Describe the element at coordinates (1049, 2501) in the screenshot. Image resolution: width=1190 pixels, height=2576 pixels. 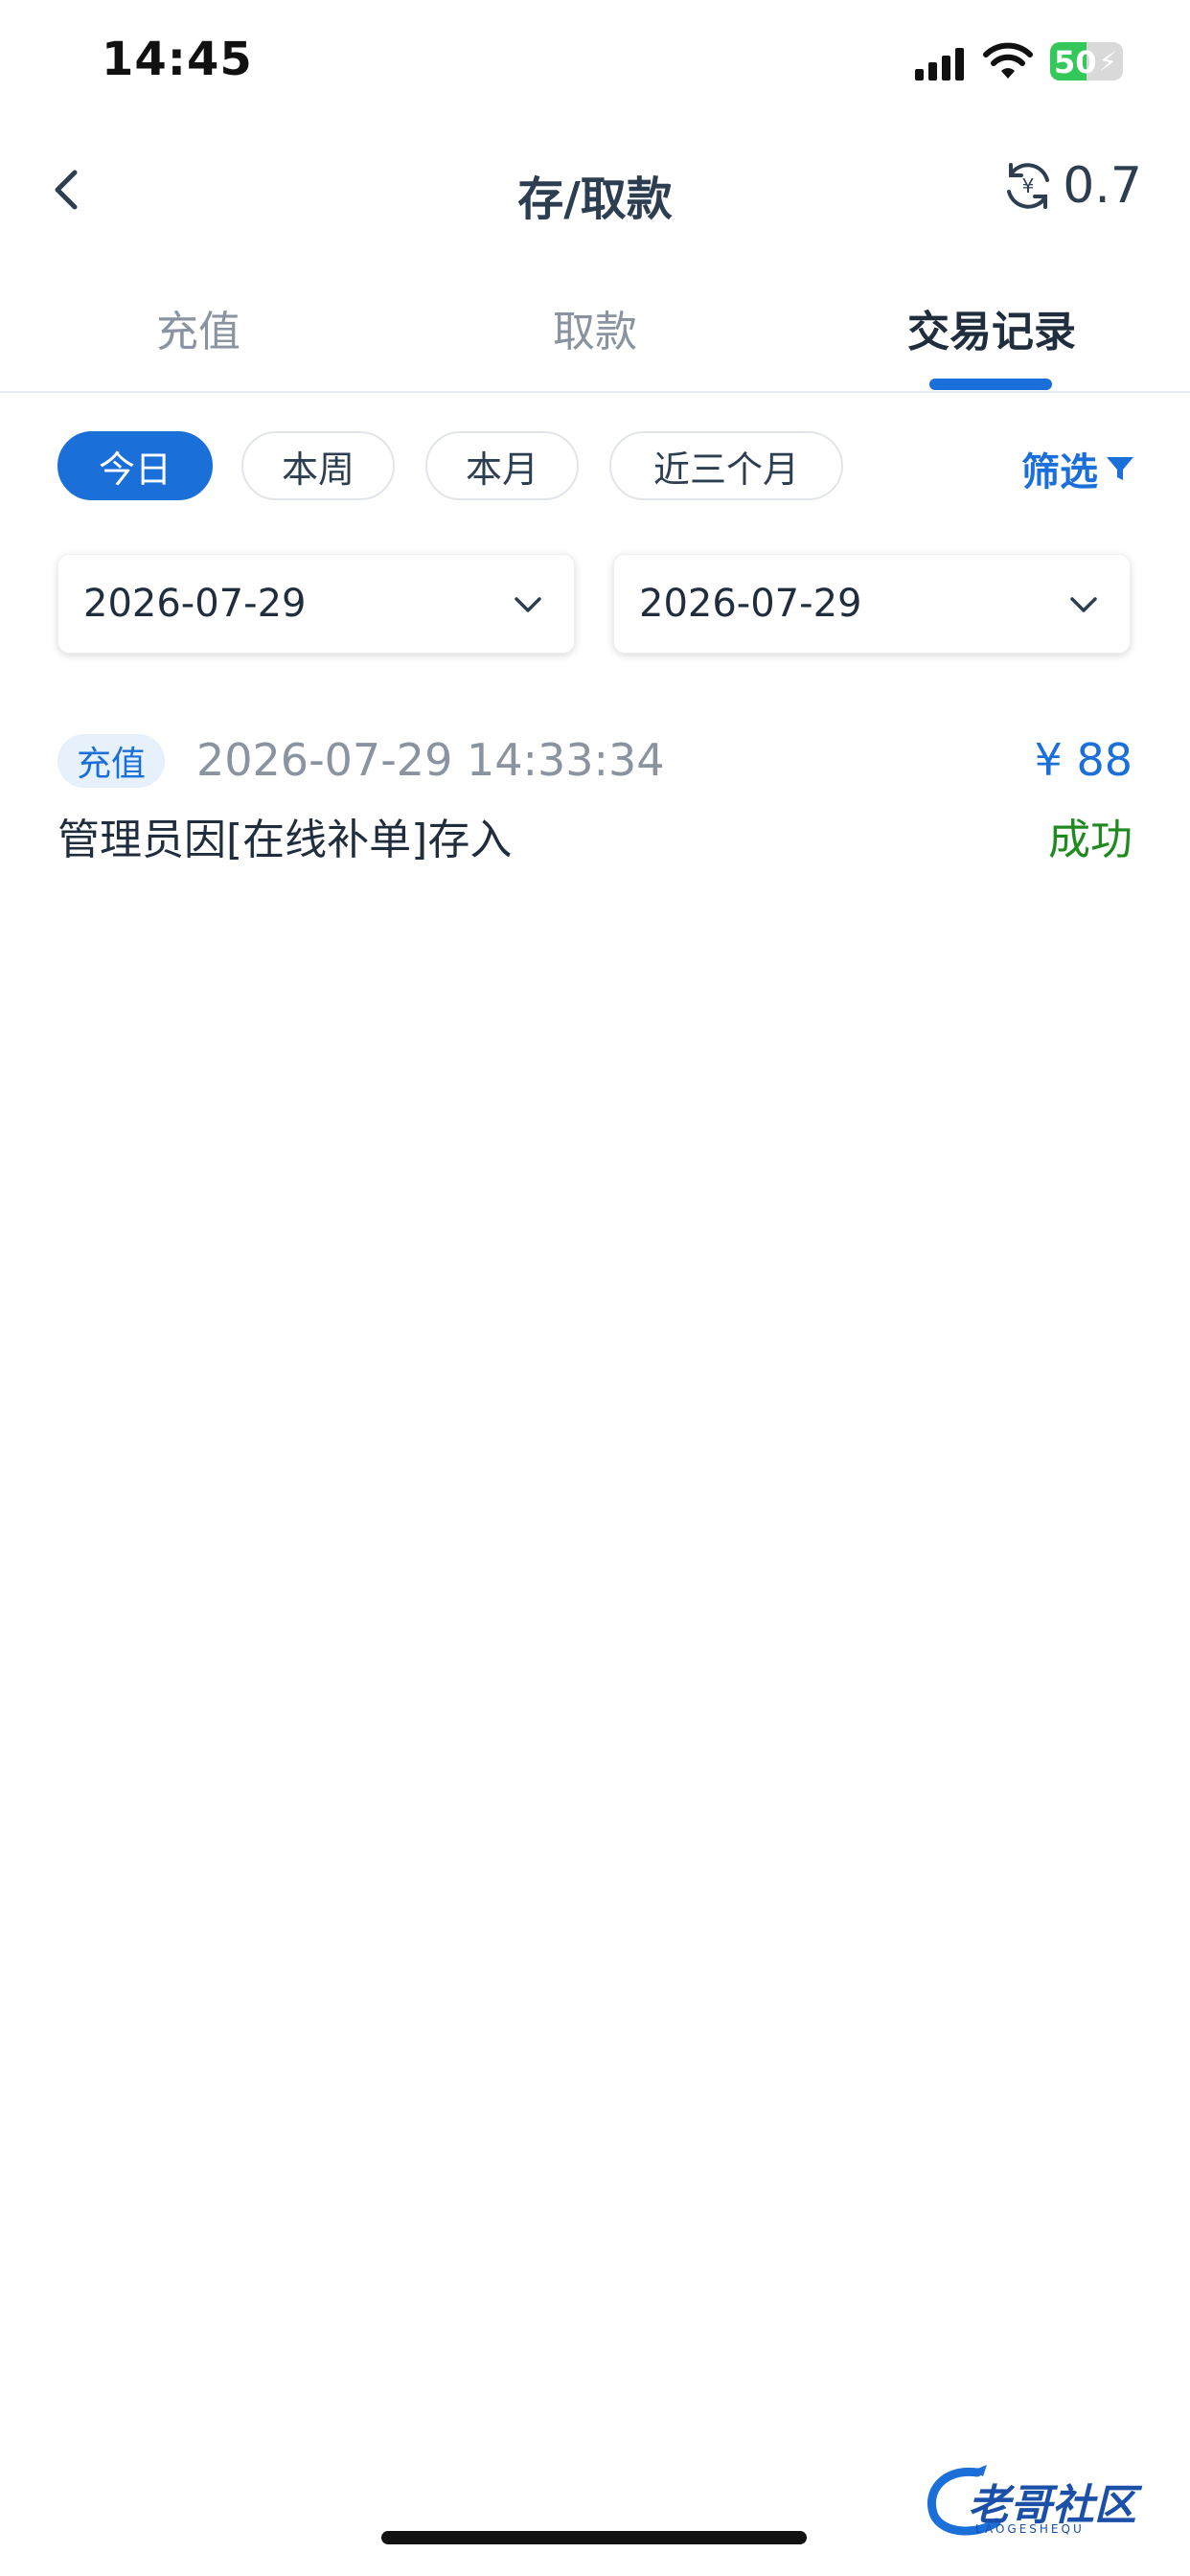
I see `watermark-logo: 老哥社区 LAOGESHEQU` at that location.